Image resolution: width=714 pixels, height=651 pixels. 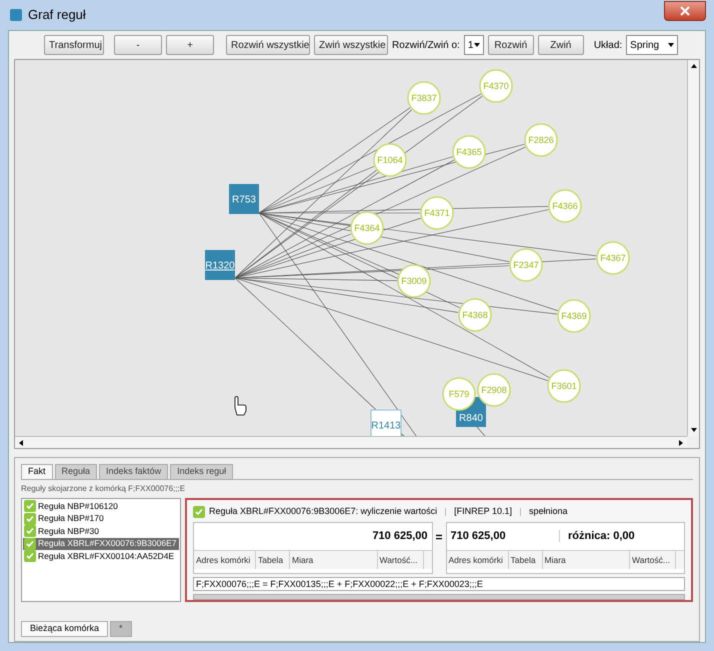 What do you see at coordinates (426, 45) in the screenshot?
I see `depth-label: Rozwiń/Zwiń o:` at bounding box center [426, 45].